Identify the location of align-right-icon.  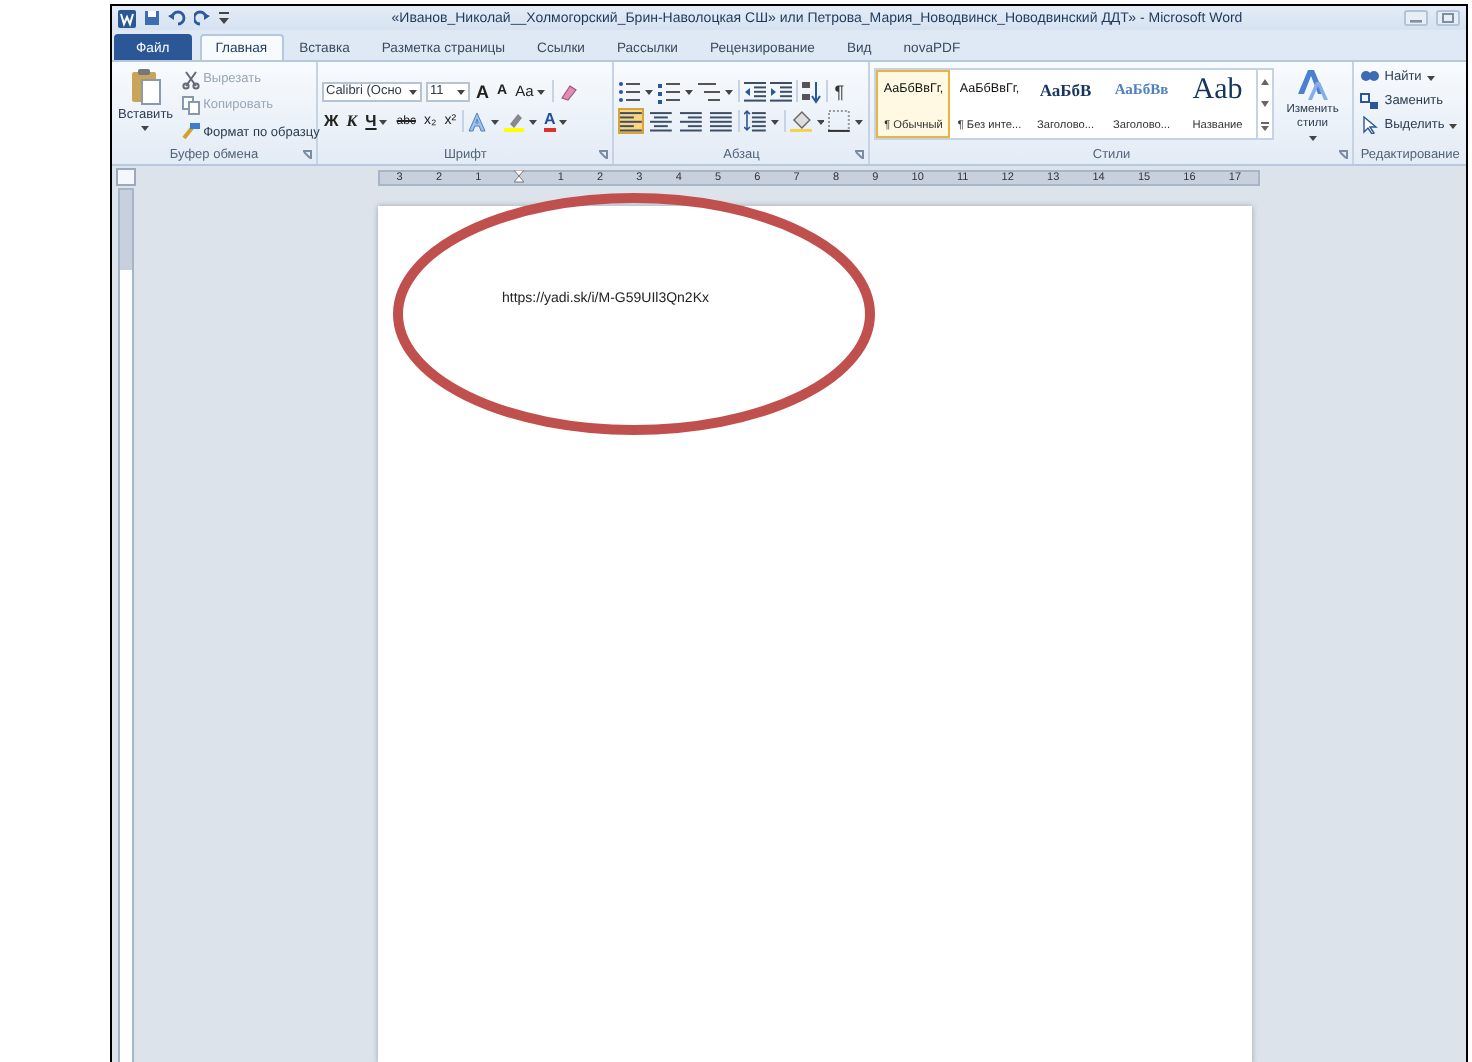
(691, 121).